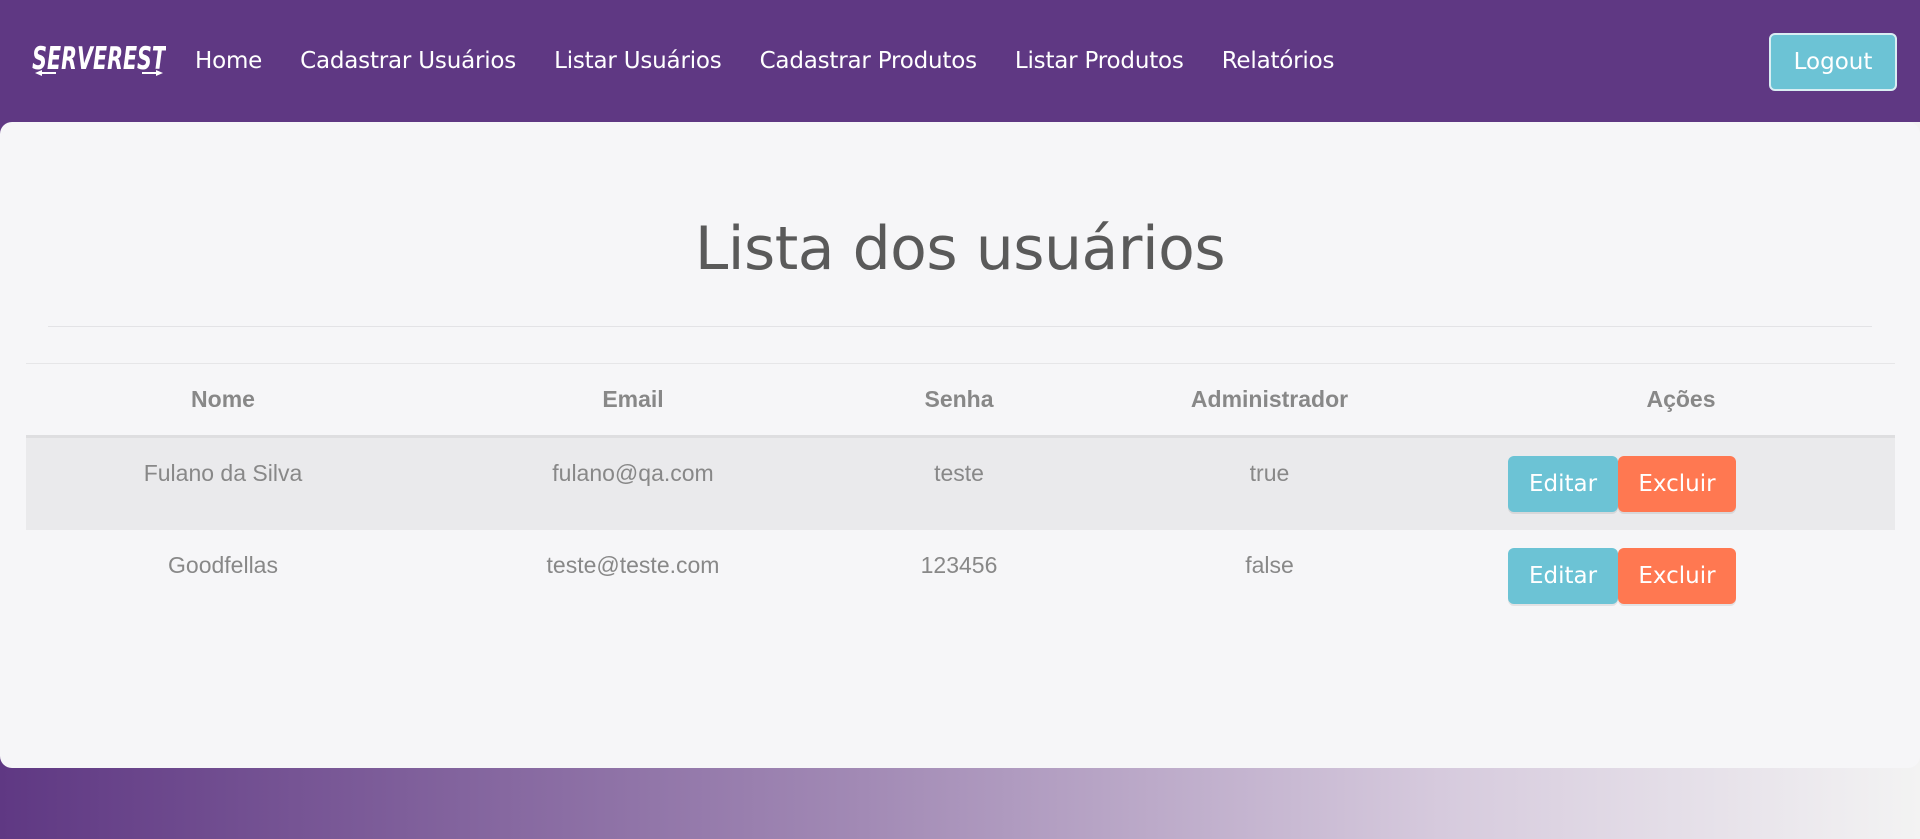 This screenshot has height=839, width=1920. Describe the element at coordinates (1833, 62) in the screenshot. I see `logout-button: Logout` at that location.